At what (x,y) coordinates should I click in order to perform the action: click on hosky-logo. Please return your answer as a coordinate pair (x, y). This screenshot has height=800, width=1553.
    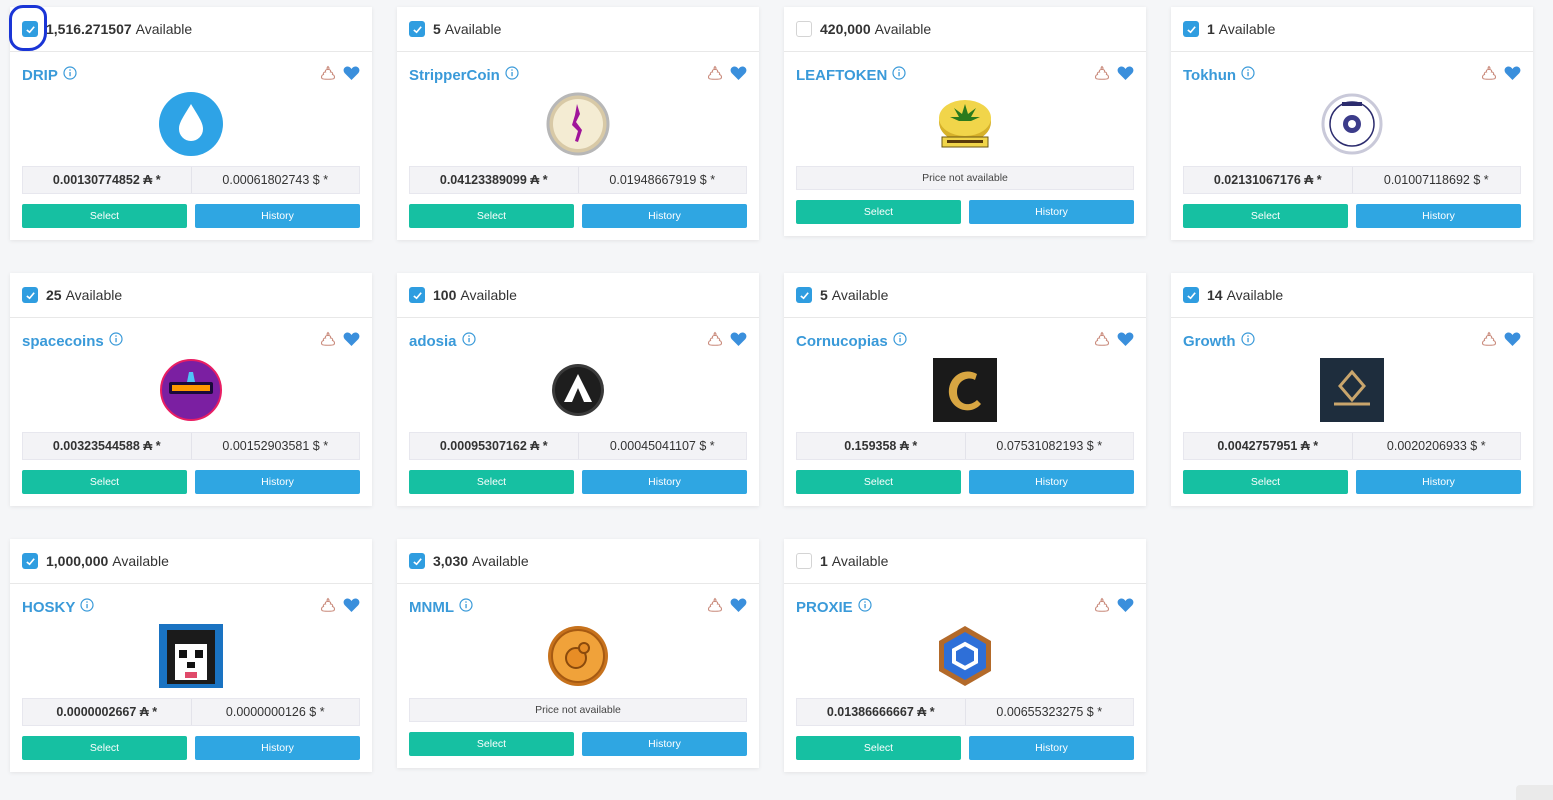
    Looking at the image, I should click on (191, 656).